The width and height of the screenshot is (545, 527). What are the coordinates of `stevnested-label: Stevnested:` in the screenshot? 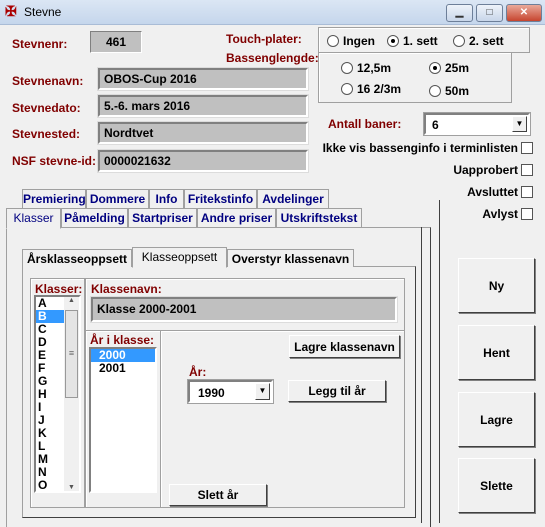 It's located at (46, 134).